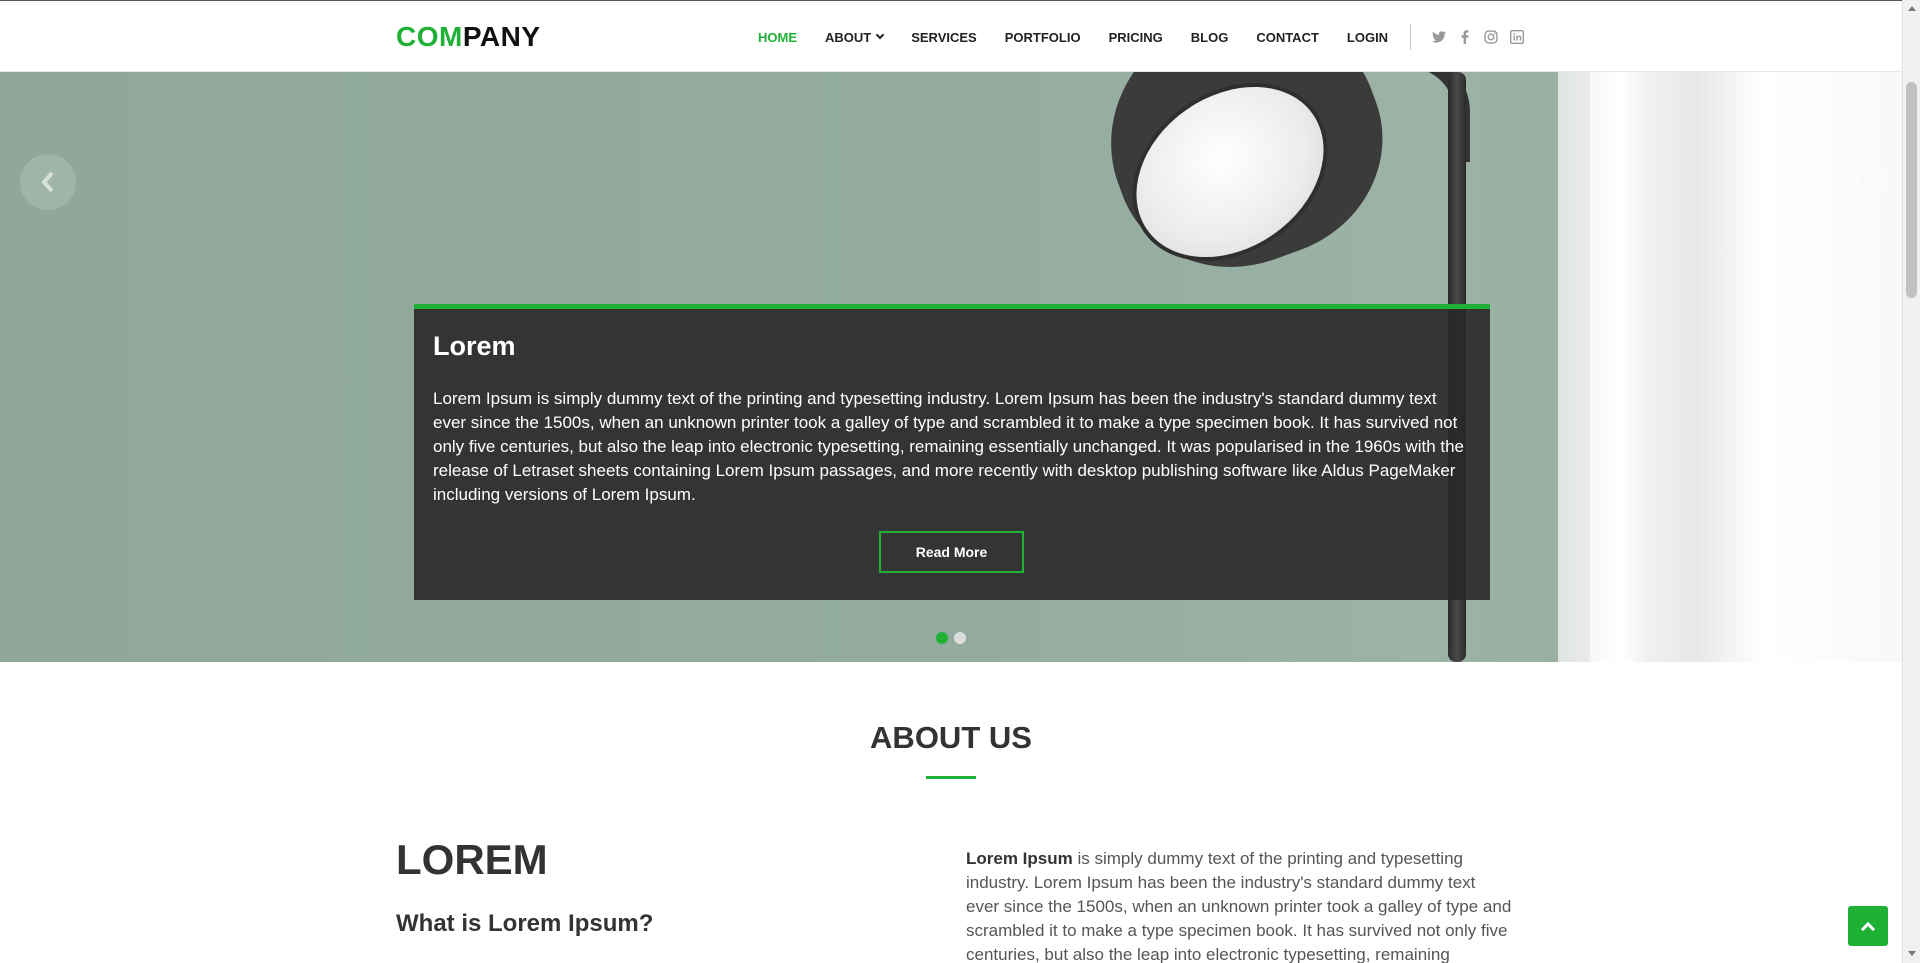  Describe the element at coordinates (1411, 37) in the screenshot. I see `nav-divider` at that location.